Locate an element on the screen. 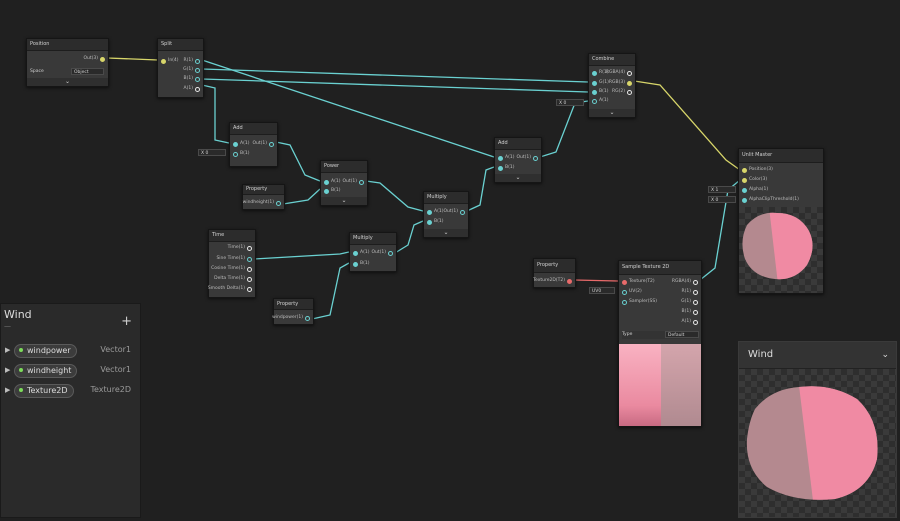 This screenshot has height=521, width=900. input-port-alpha-clip: AlphaClipThreshold(1) is located at coordinates (779, 200).